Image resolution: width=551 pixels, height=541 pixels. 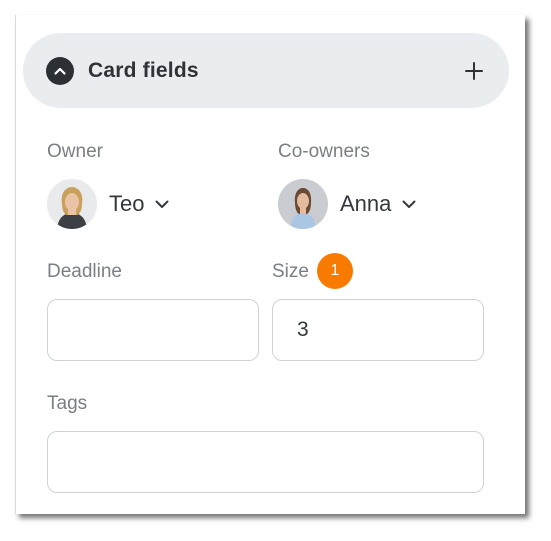 What do you see at coordinates (75, 151) in the screenshot?
I see `owner-label: Owner` at bounding box center [75, 151].